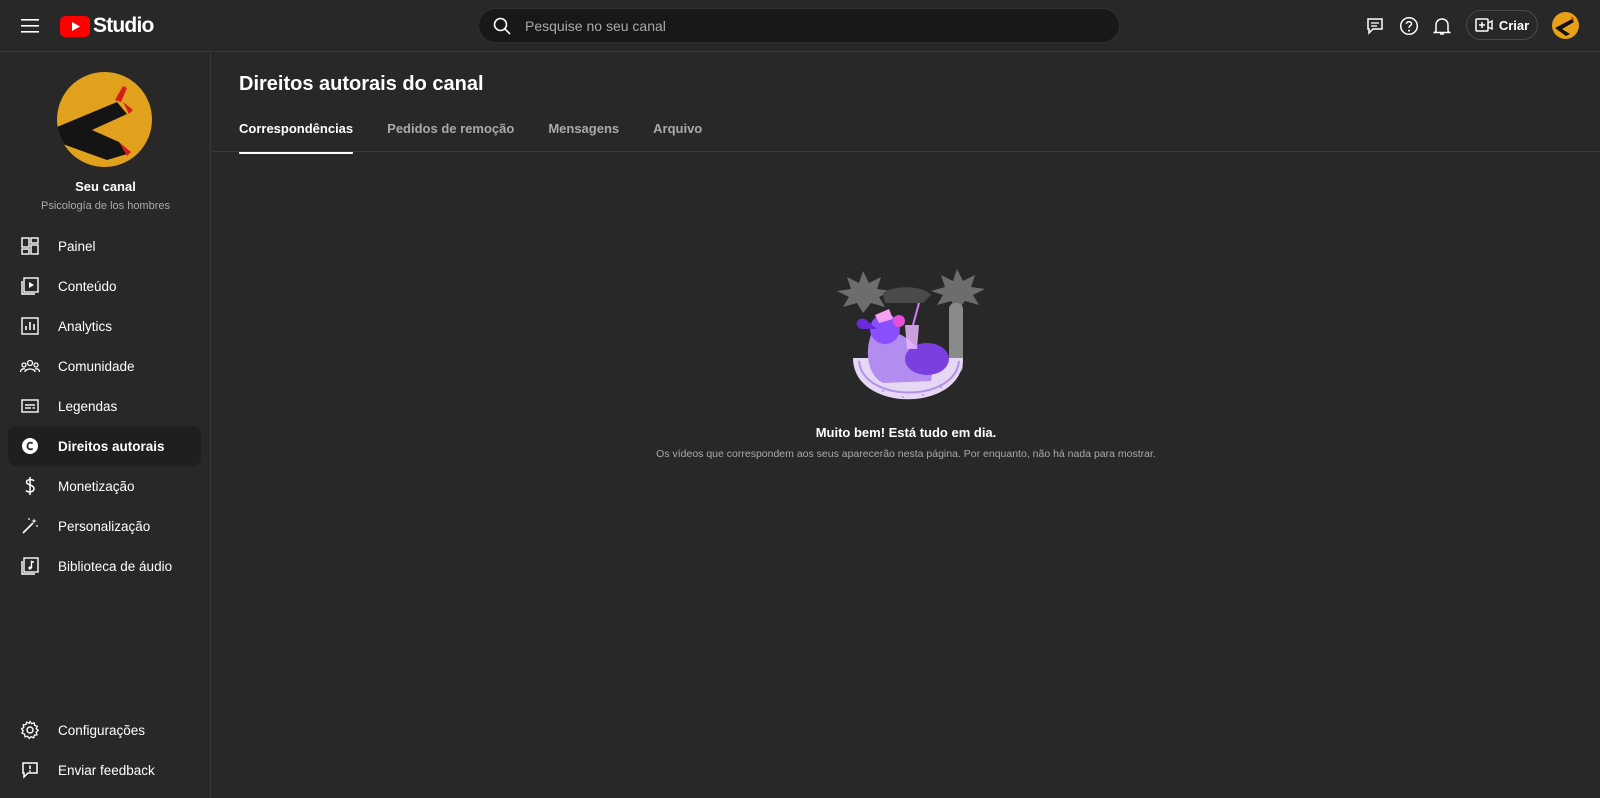 This screenshot has width=1600, height=798. I want to click on tab-pedidos-de-remocao: Pedidos de remoção, so click(450, 135).